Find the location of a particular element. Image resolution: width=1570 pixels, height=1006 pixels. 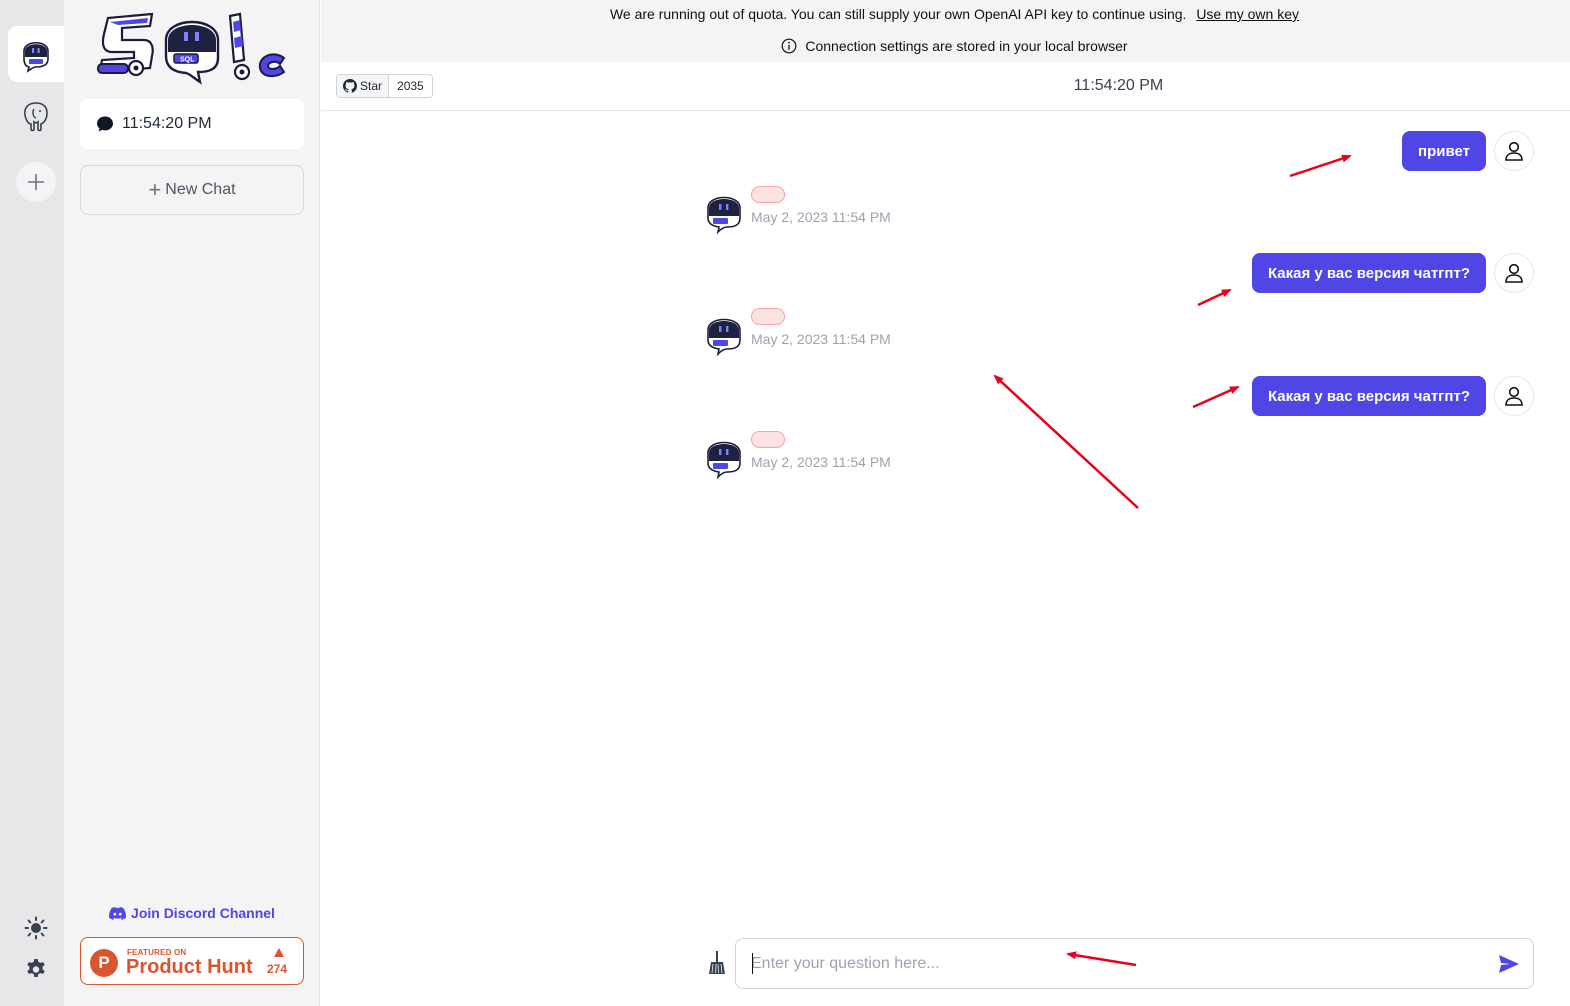

chat-list-item-active: 11:54:20 PM is located at coordinates (192, 124).